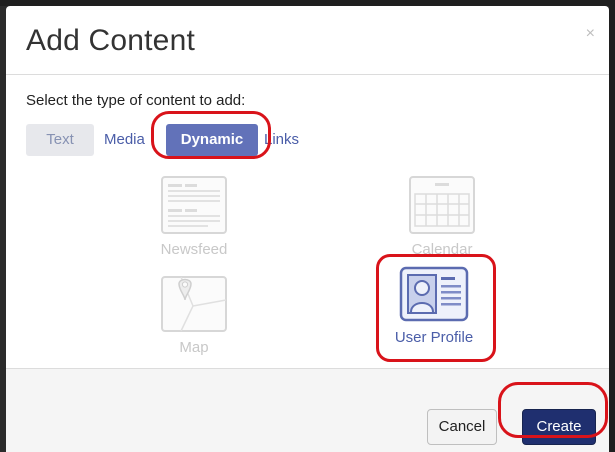 Image resolution: width=615 pixels, height=452 pixels. What do you see at coordinates (307, 40) in the screenshot?
I see `dialog-header: Add Content ×` at bounding box center [307, 40].